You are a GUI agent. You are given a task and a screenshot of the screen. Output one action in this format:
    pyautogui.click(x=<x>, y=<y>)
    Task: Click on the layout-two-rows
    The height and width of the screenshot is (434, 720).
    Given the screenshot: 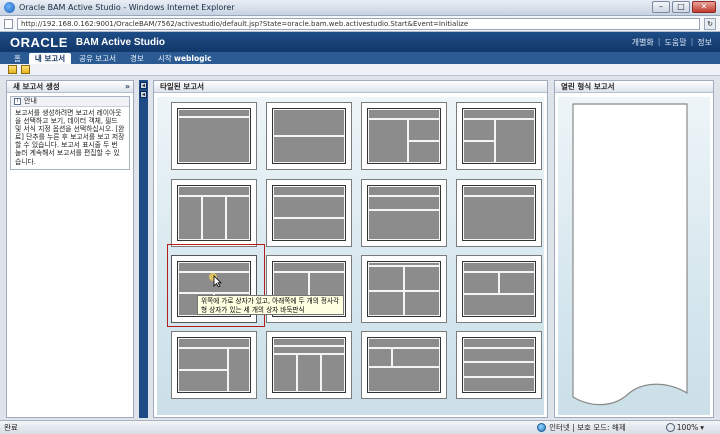 What is the action you would take?
    pyautogui.click(x=309, y=136)
    